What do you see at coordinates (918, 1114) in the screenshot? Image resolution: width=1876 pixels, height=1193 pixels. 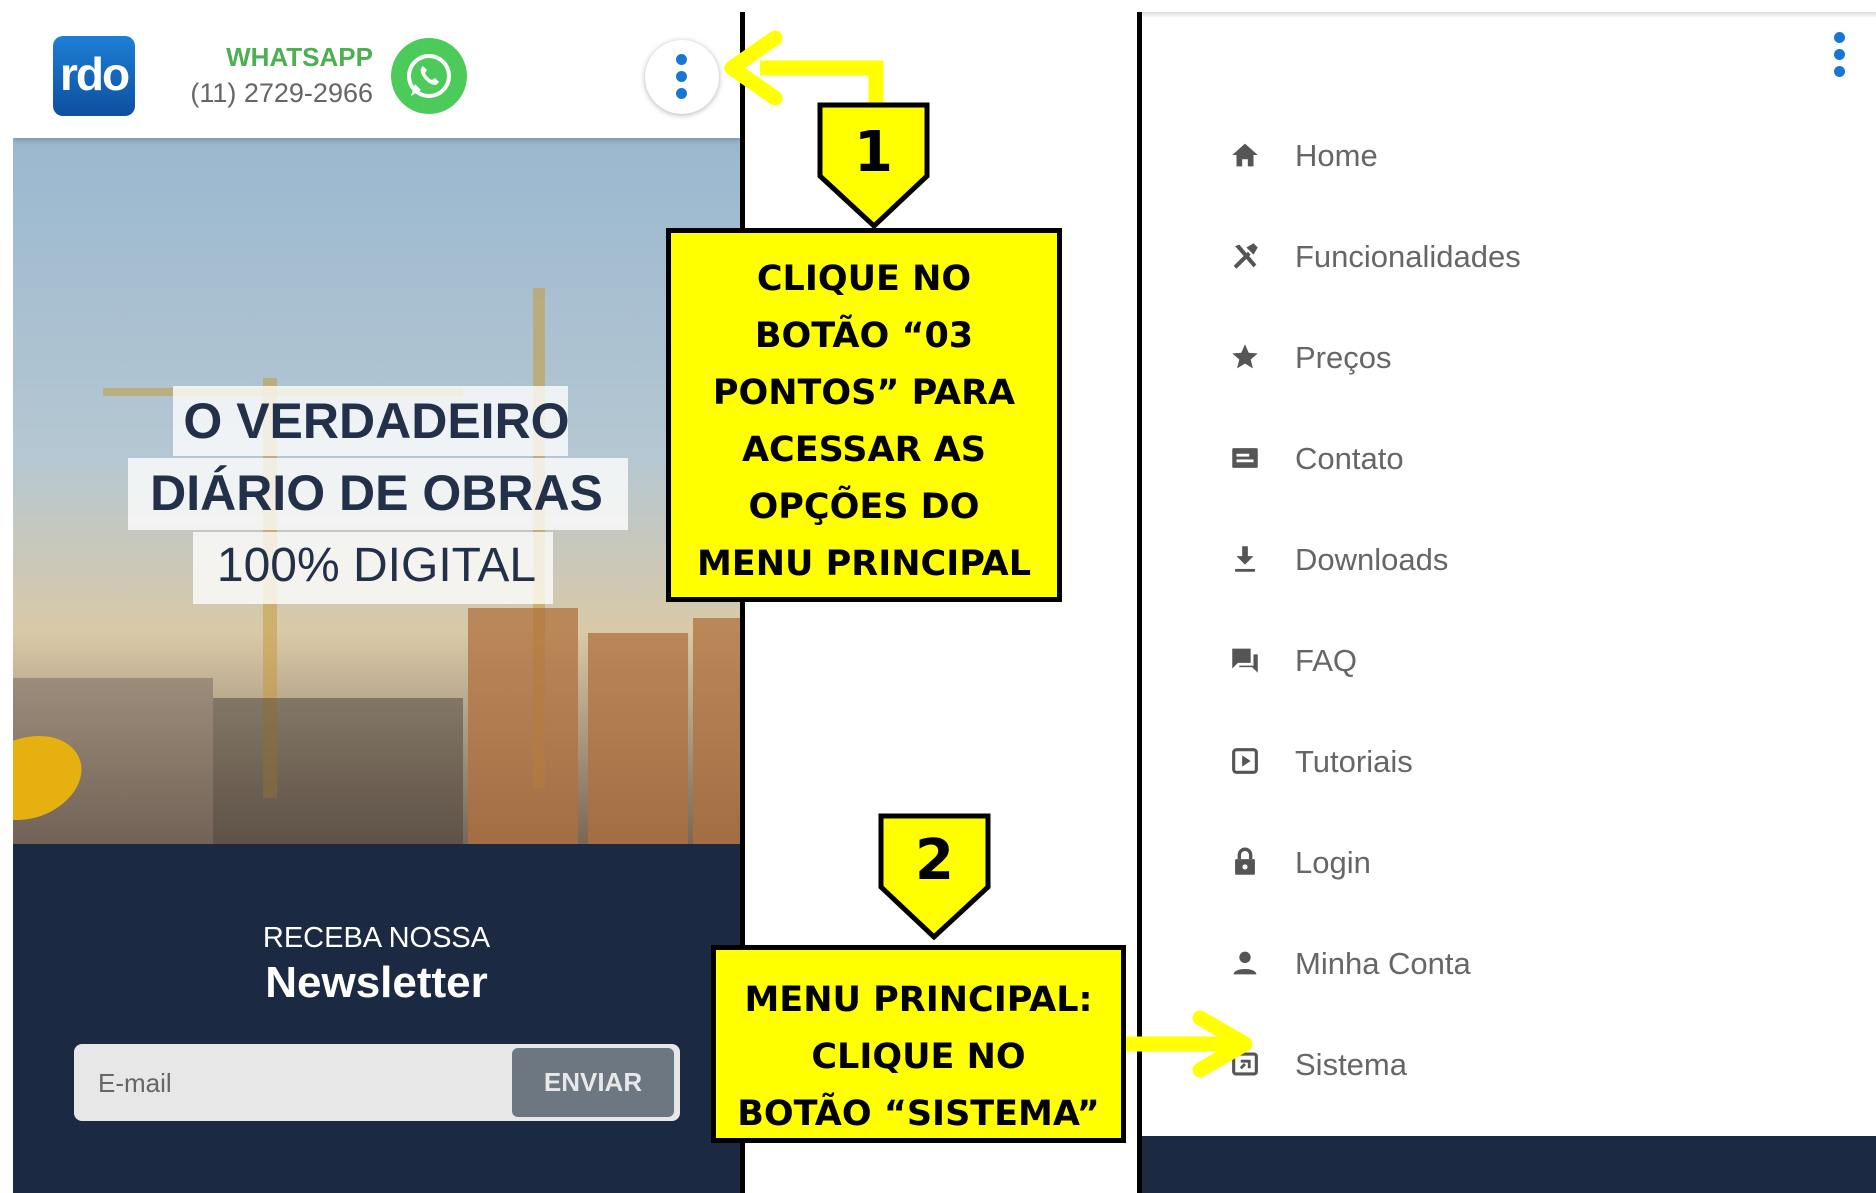 I see `callout-text: BOTÃO “SISTEMA”` at bounding box center [918, 1114].